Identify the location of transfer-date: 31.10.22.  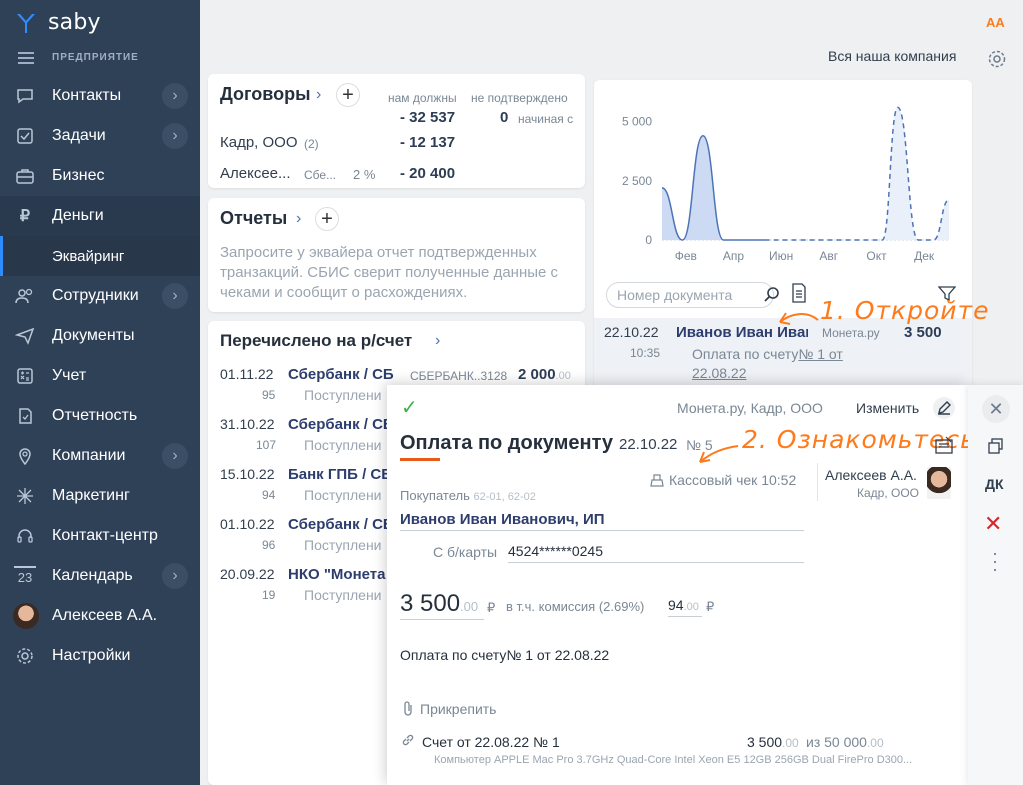
(247, 424).